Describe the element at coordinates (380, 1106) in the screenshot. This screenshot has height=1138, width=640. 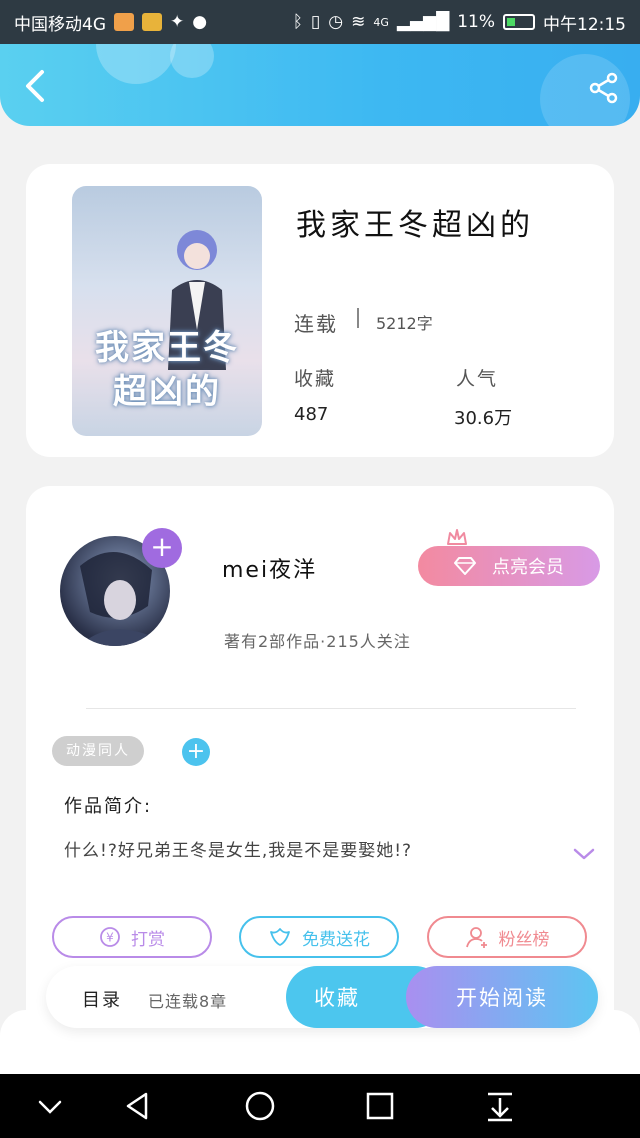
I see `recent-apps-icon` at that location.